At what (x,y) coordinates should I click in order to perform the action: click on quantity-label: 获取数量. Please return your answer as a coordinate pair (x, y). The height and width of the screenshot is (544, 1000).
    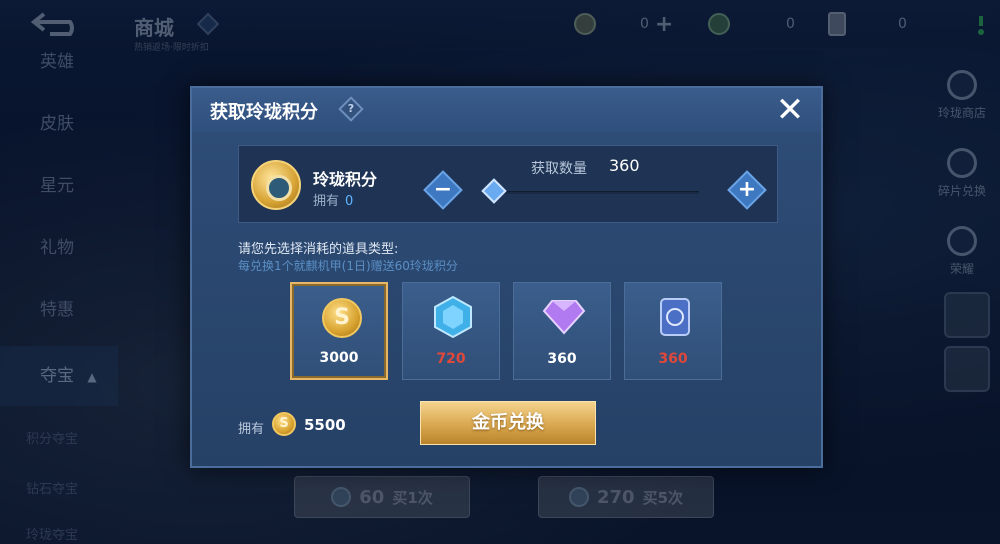
    Looking at the image, I should click on (559, 169).